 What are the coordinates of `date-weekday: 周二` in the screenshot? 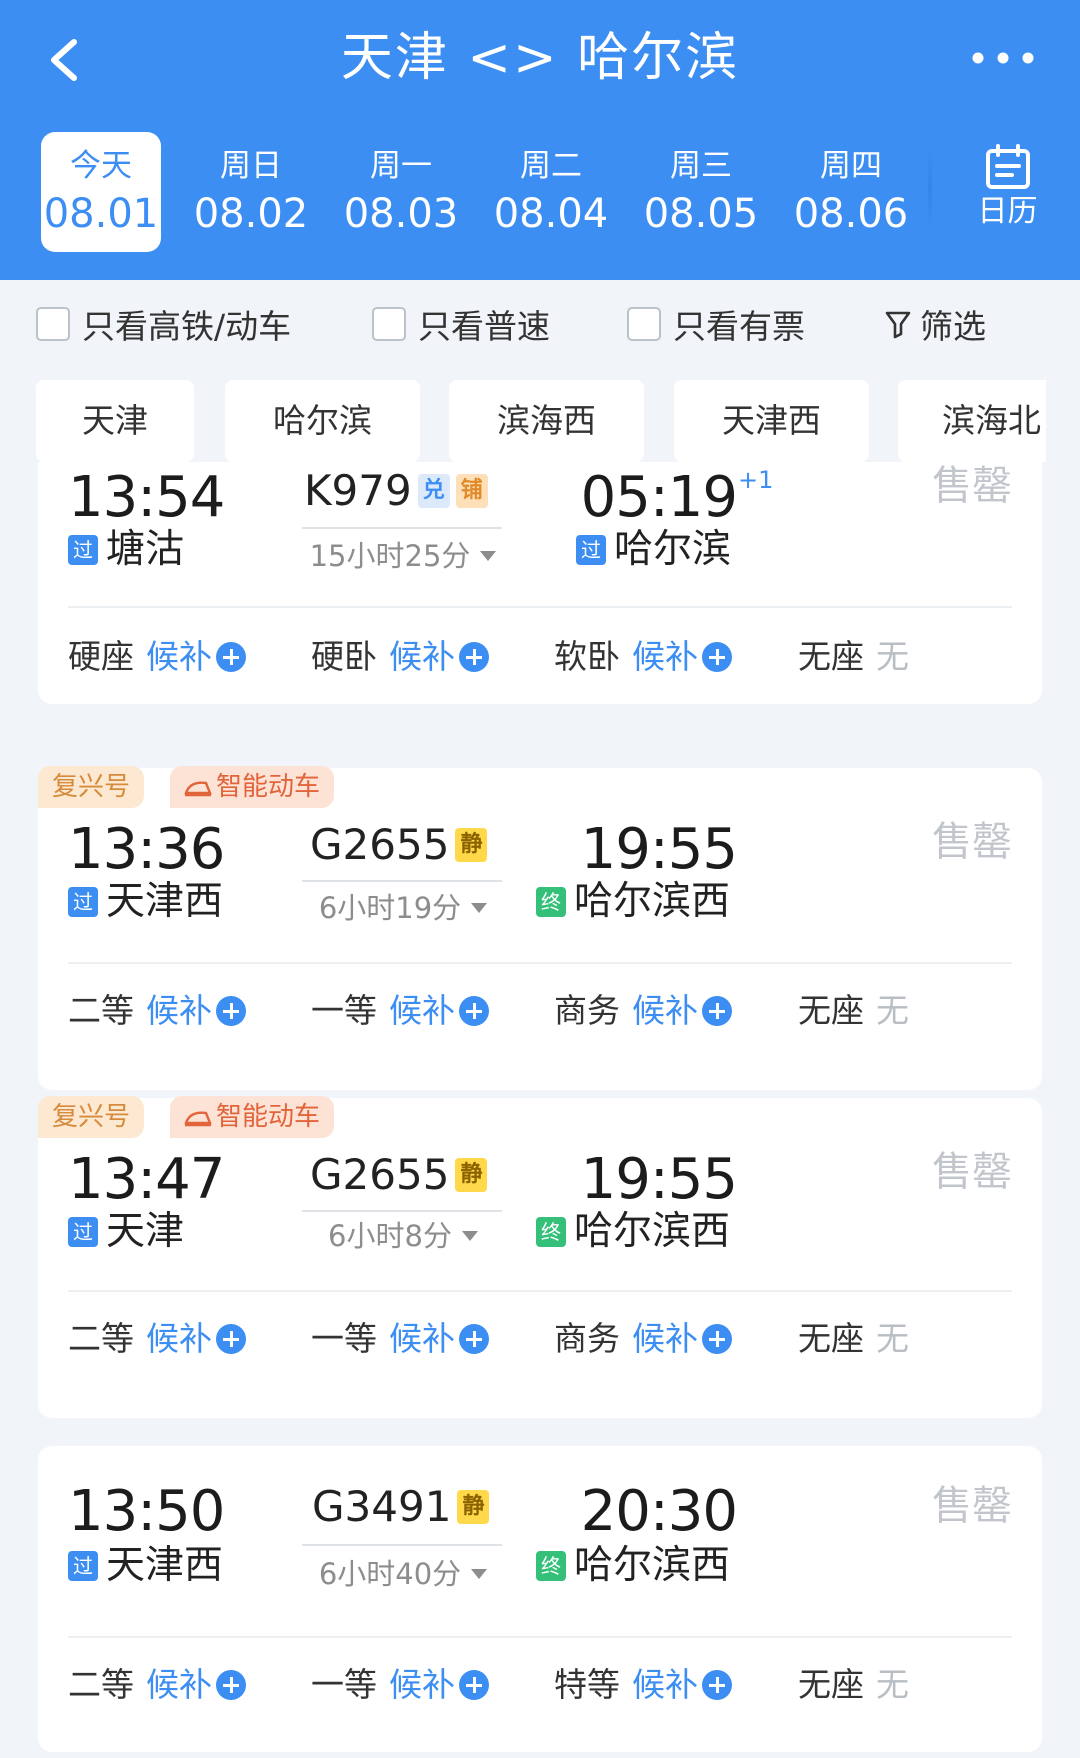 It's located at (551, 166).